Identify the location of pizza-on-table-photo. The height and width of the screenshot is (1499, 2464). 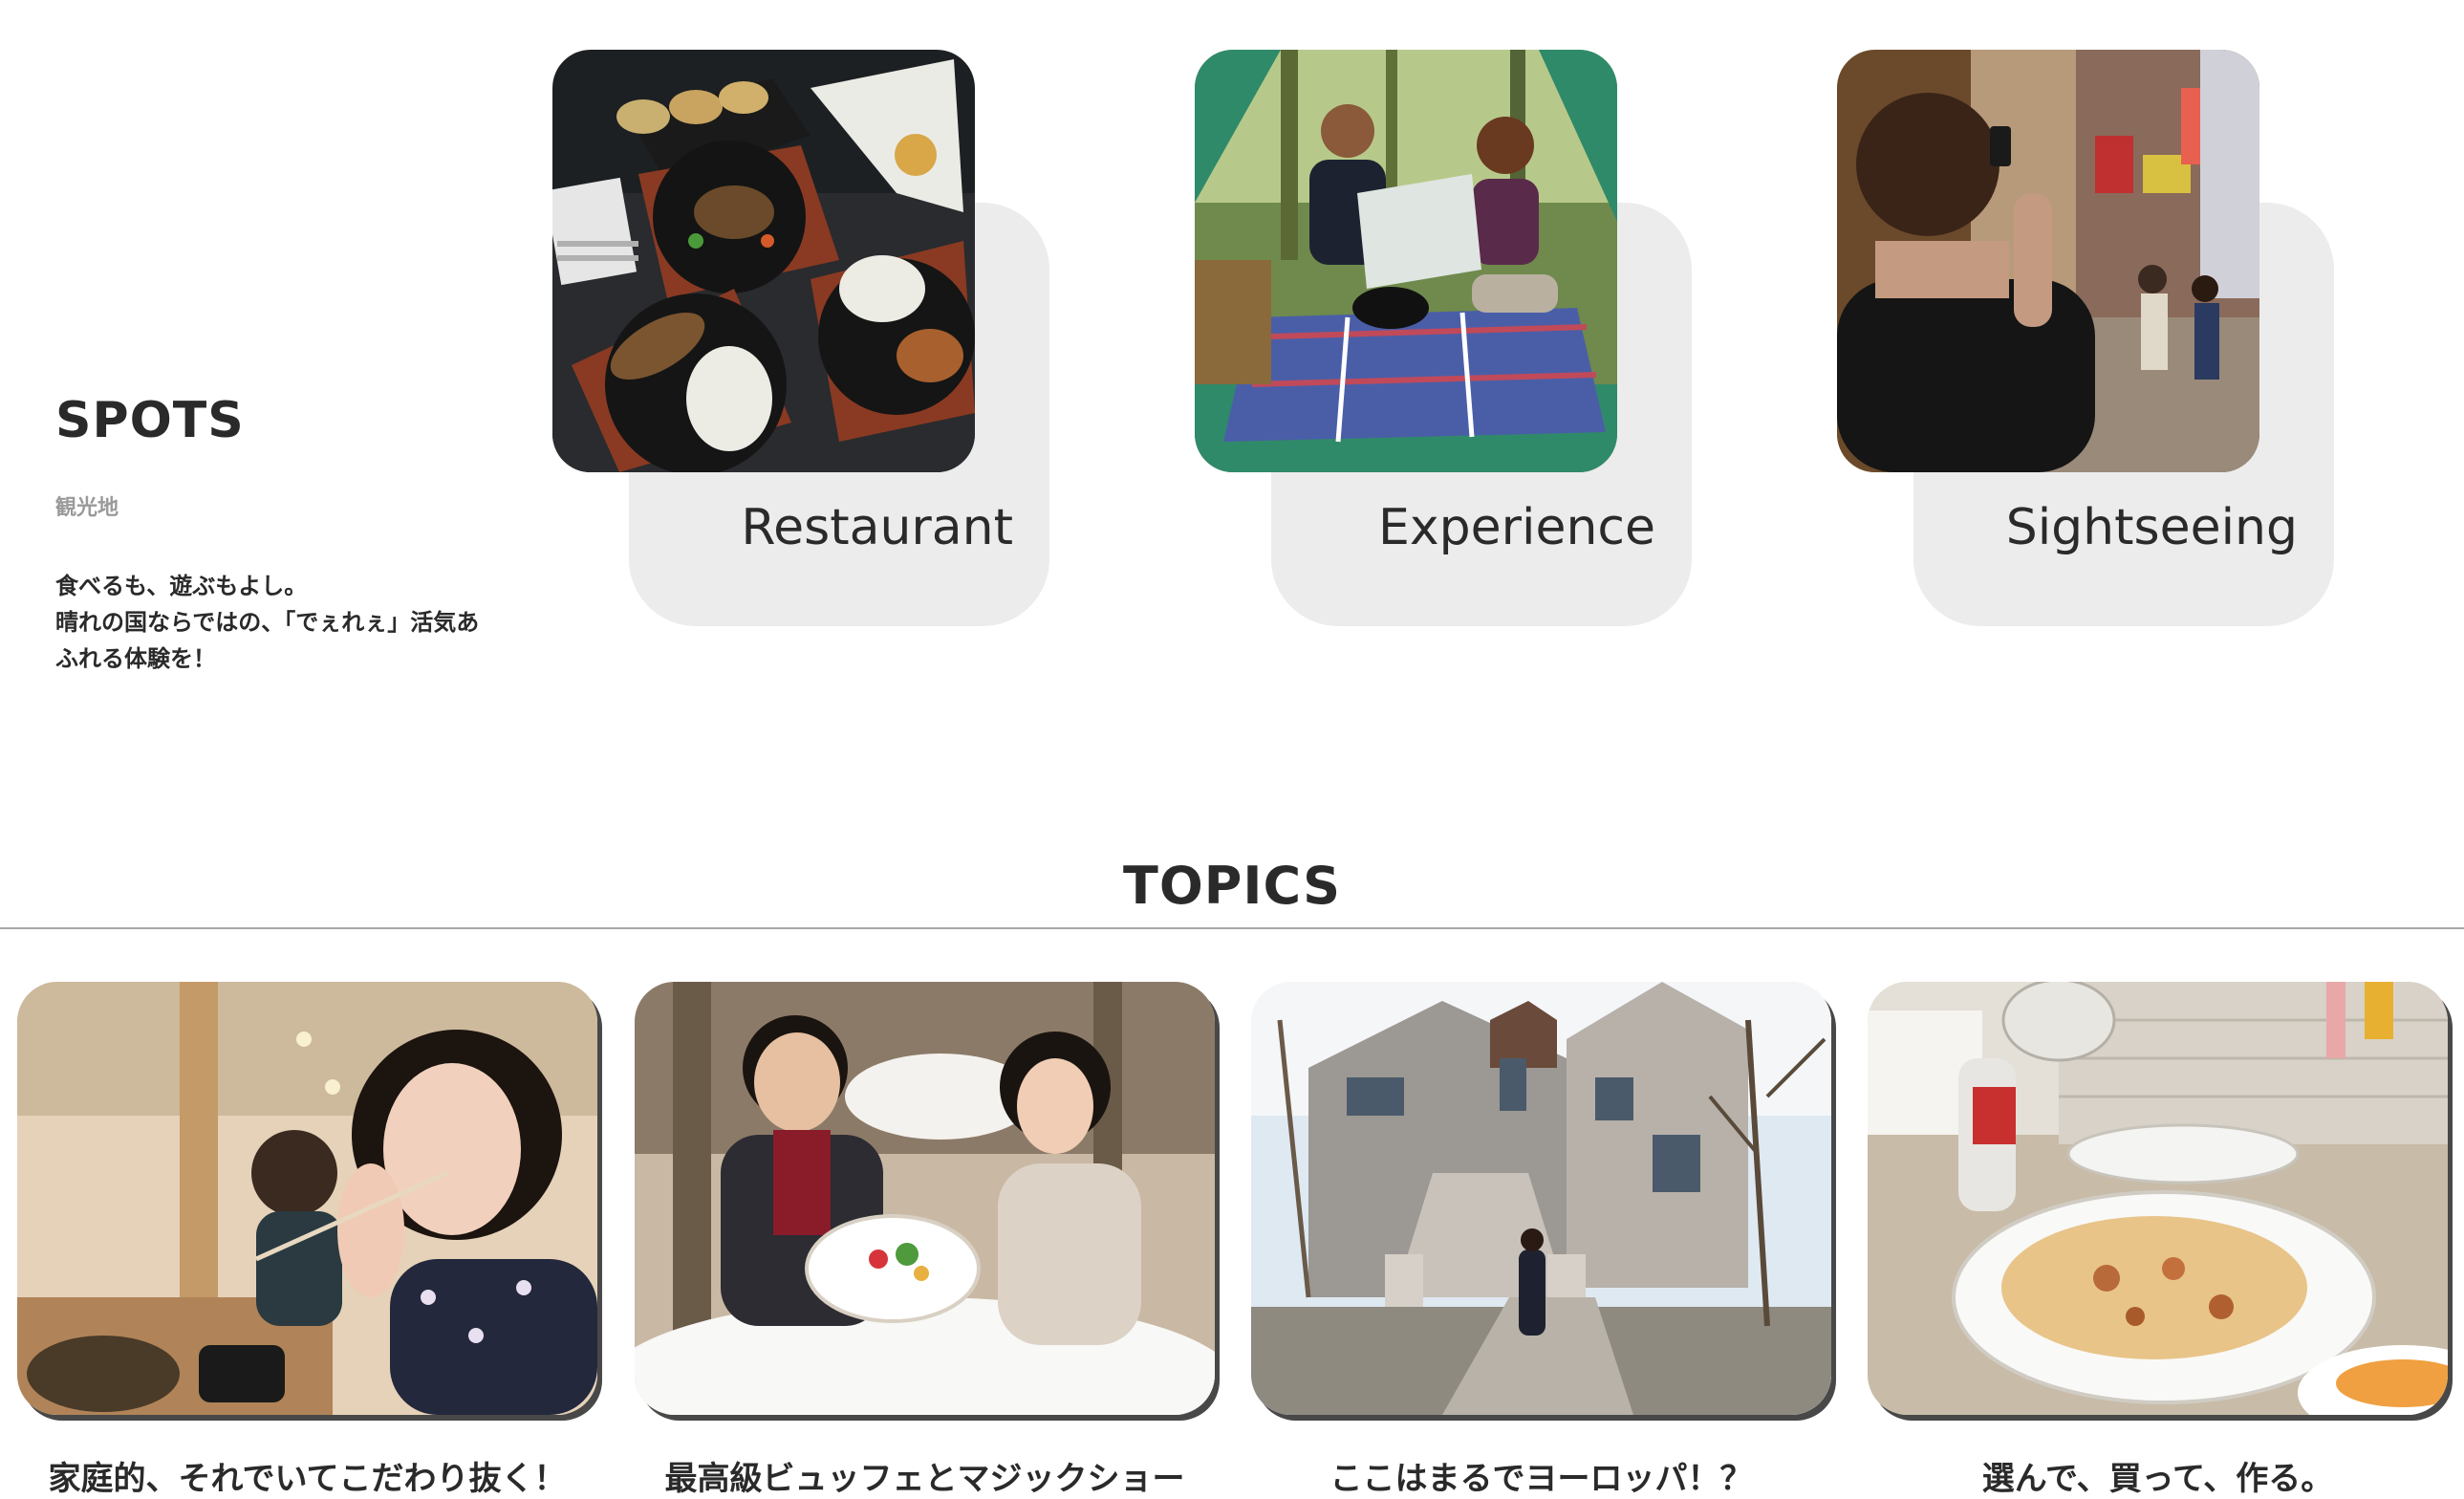
(2158, 1198).